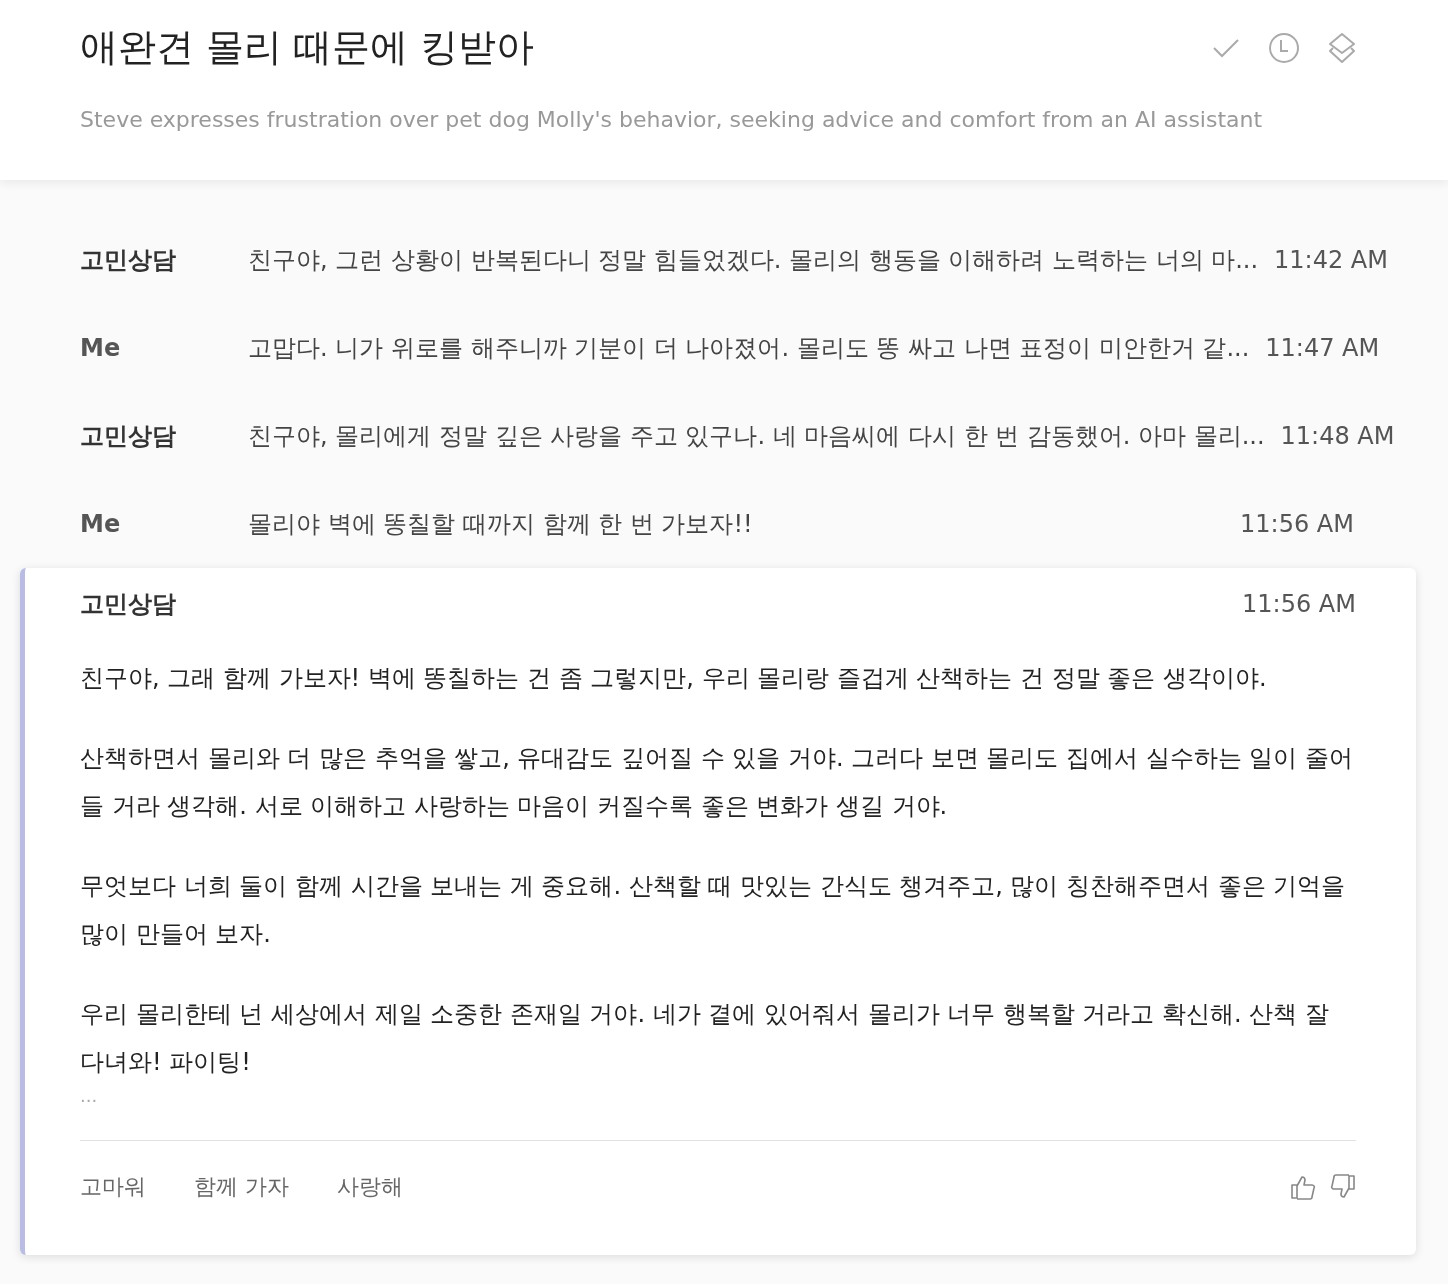  Describe the element at coordinates (674, 678) in the screenshot. I see `reply-paragraph: 친구야, 그래 함께 가보자! 벽에 똥칠하는 건 좀 그렇지만, 우리 몰리랑 즐겁게 산책하는 건 정말 좋은 생각이야.` at that location.